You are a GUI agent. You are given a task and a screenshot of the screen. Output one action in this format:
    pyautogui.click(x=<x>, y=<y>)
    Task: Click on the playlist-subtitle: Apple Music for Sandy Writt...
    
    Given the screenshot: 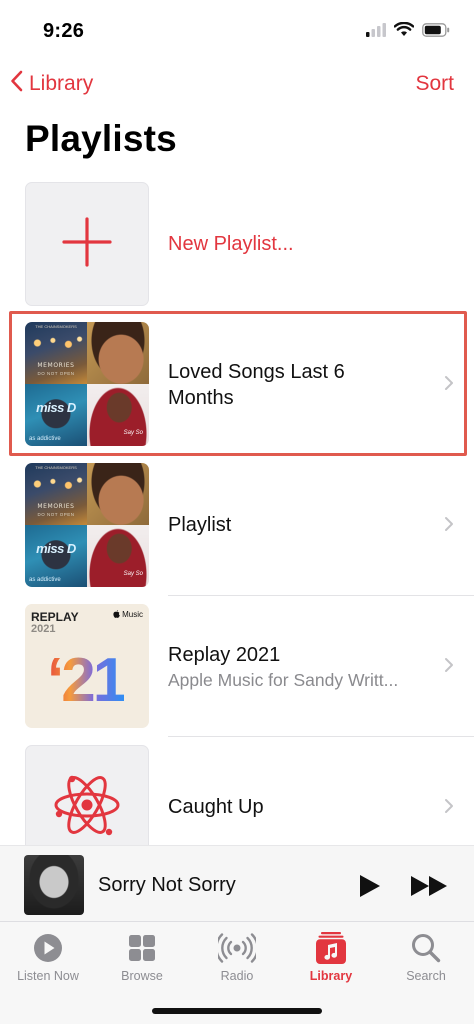 What is the action you would take?
    pyautogui.click(x=283, y=680)
    